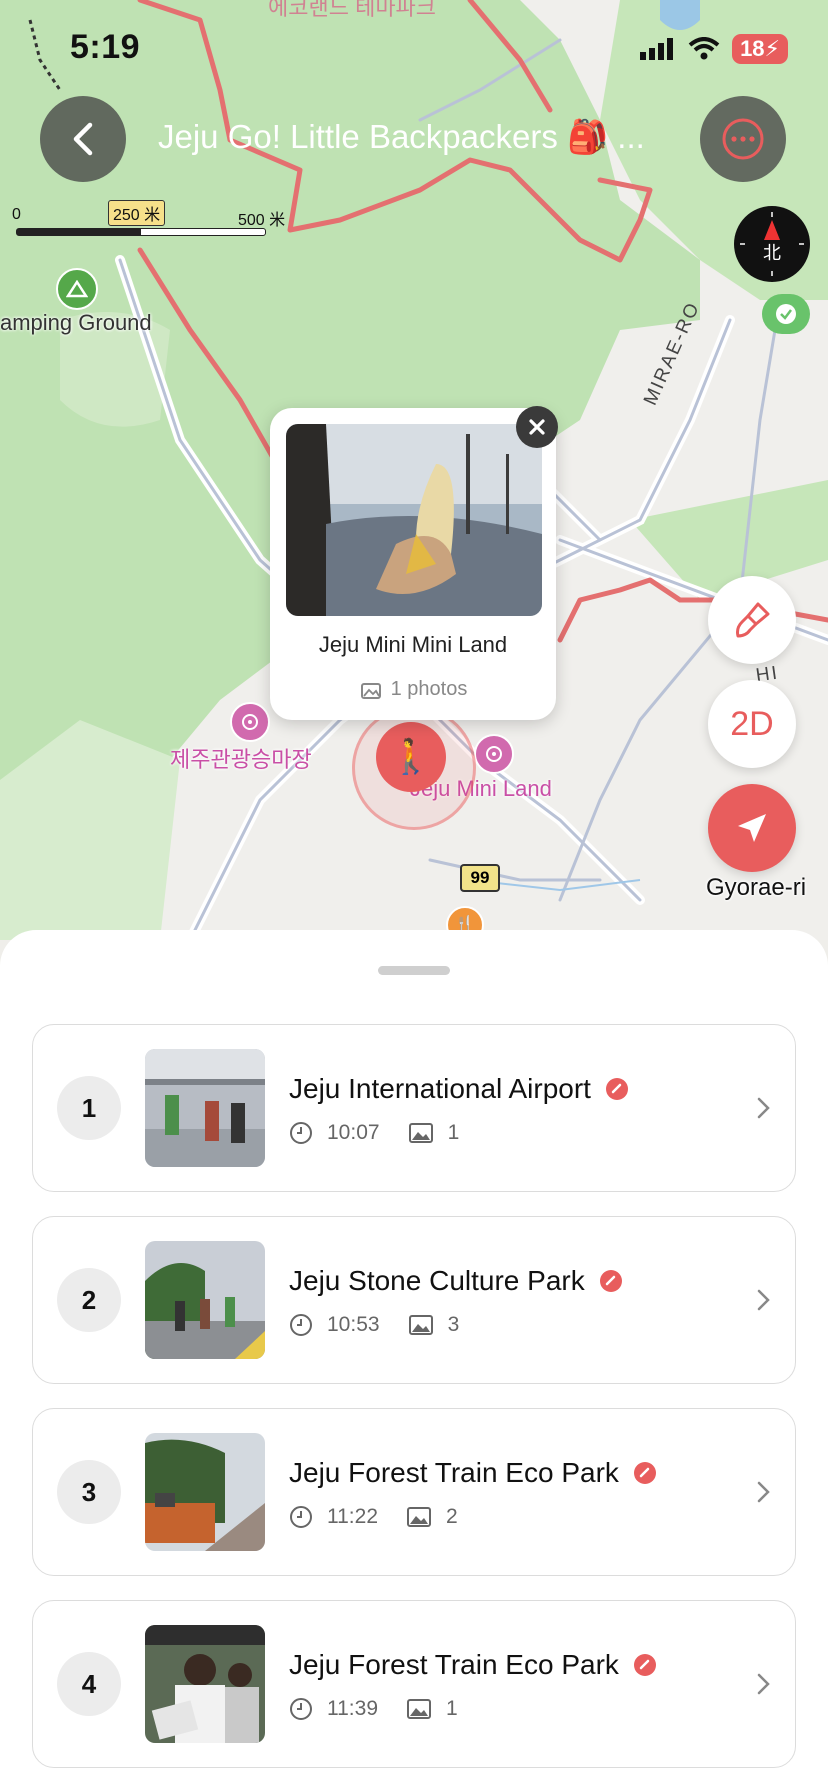  What do you see at coordinates (772, 48) in the screenshot?
I see `charging-icon: ⚡` at bounding box center [772, 48].